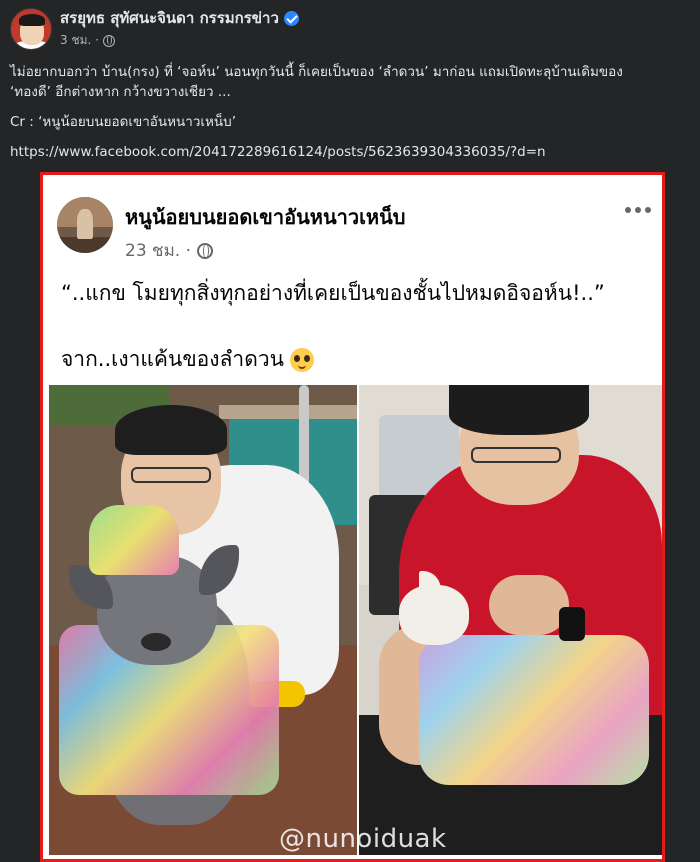  Describe the element at coordinates (529, 605) in the screenshot. I see `hand-right` at that location.